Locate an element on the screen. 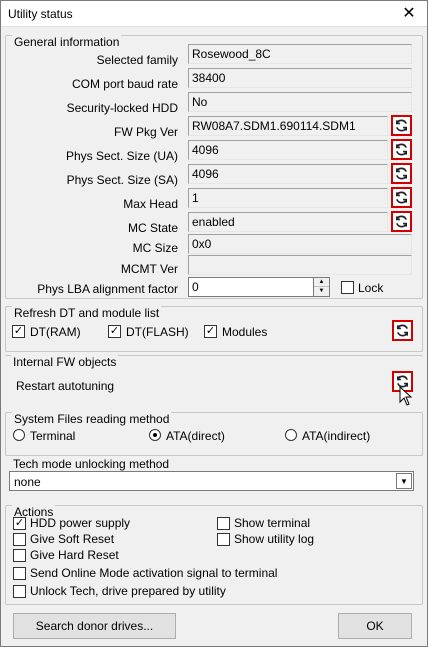 The height and width of the screenshot is (647, 428). mcmt-ver-label: MCMT Ver is located at coordinates (149, 269).